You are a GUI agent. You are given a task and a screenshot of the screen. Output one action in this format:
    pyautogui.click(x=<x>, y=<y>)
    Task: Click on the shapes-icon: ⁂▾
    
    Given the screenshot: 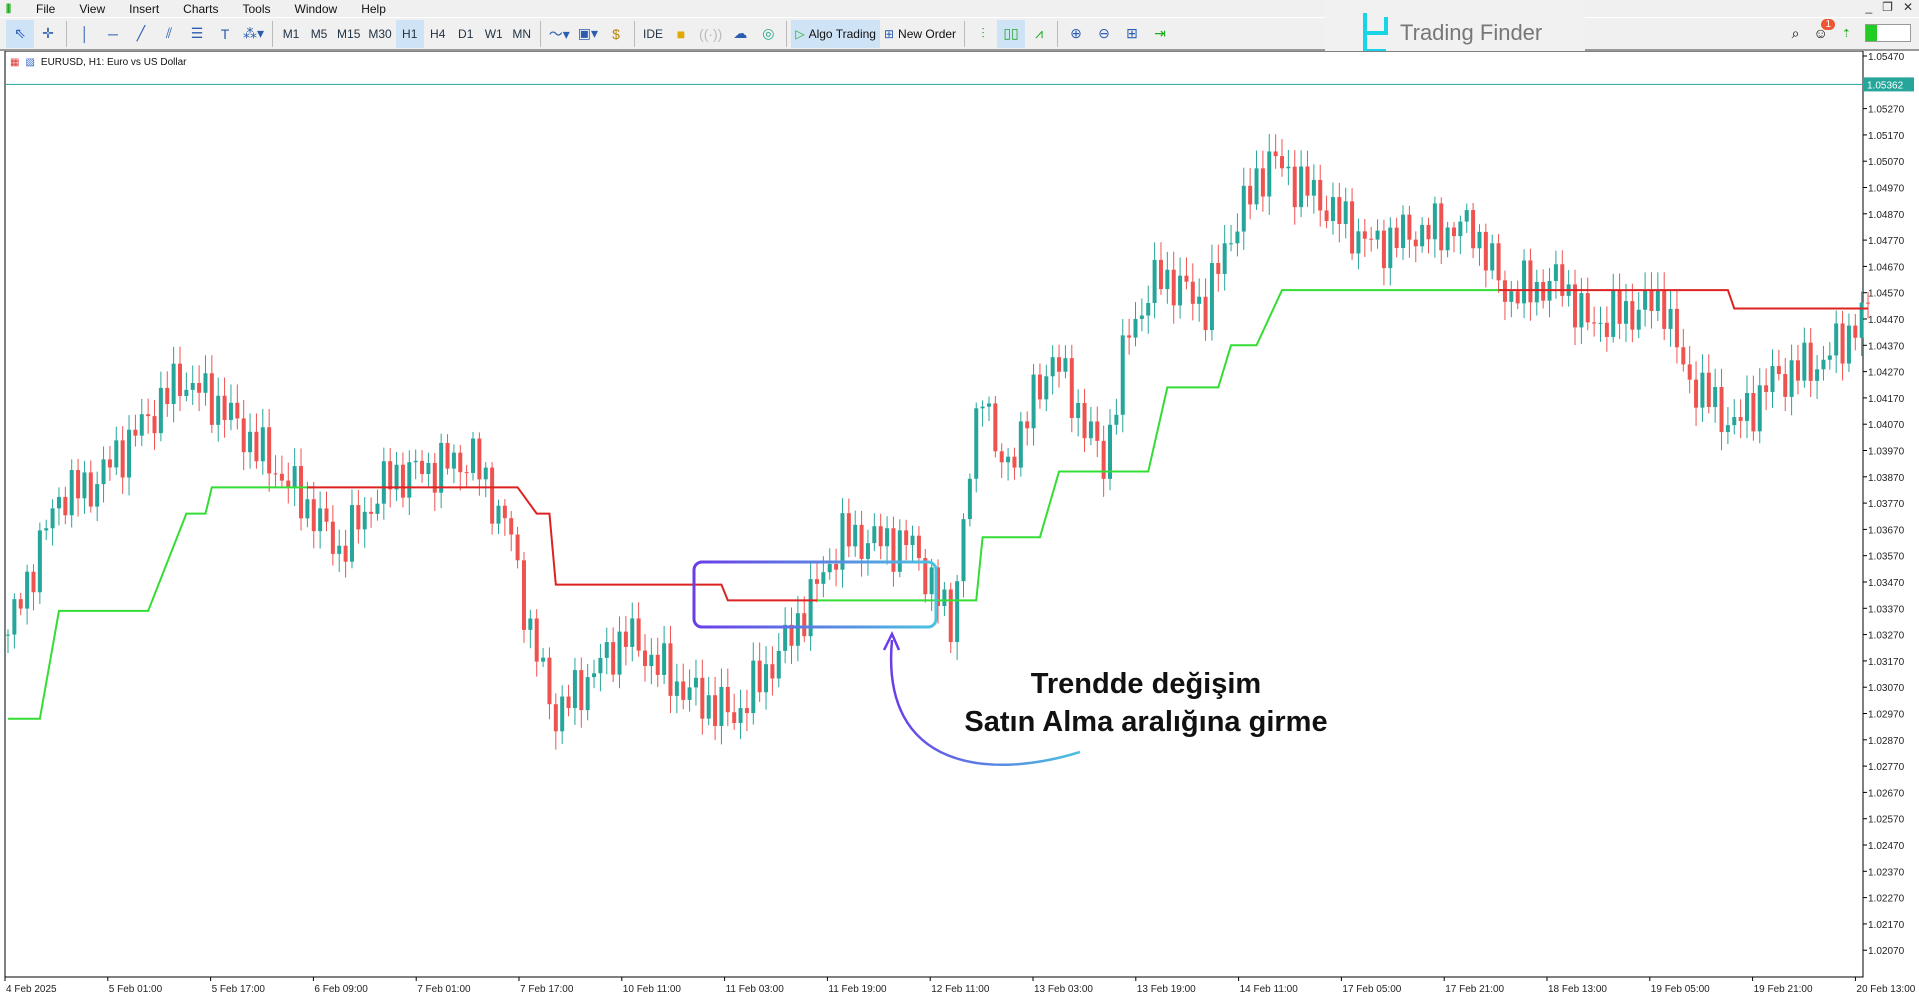 What is the action you would take?
    pyautogui.click(x=253, y=34)
    